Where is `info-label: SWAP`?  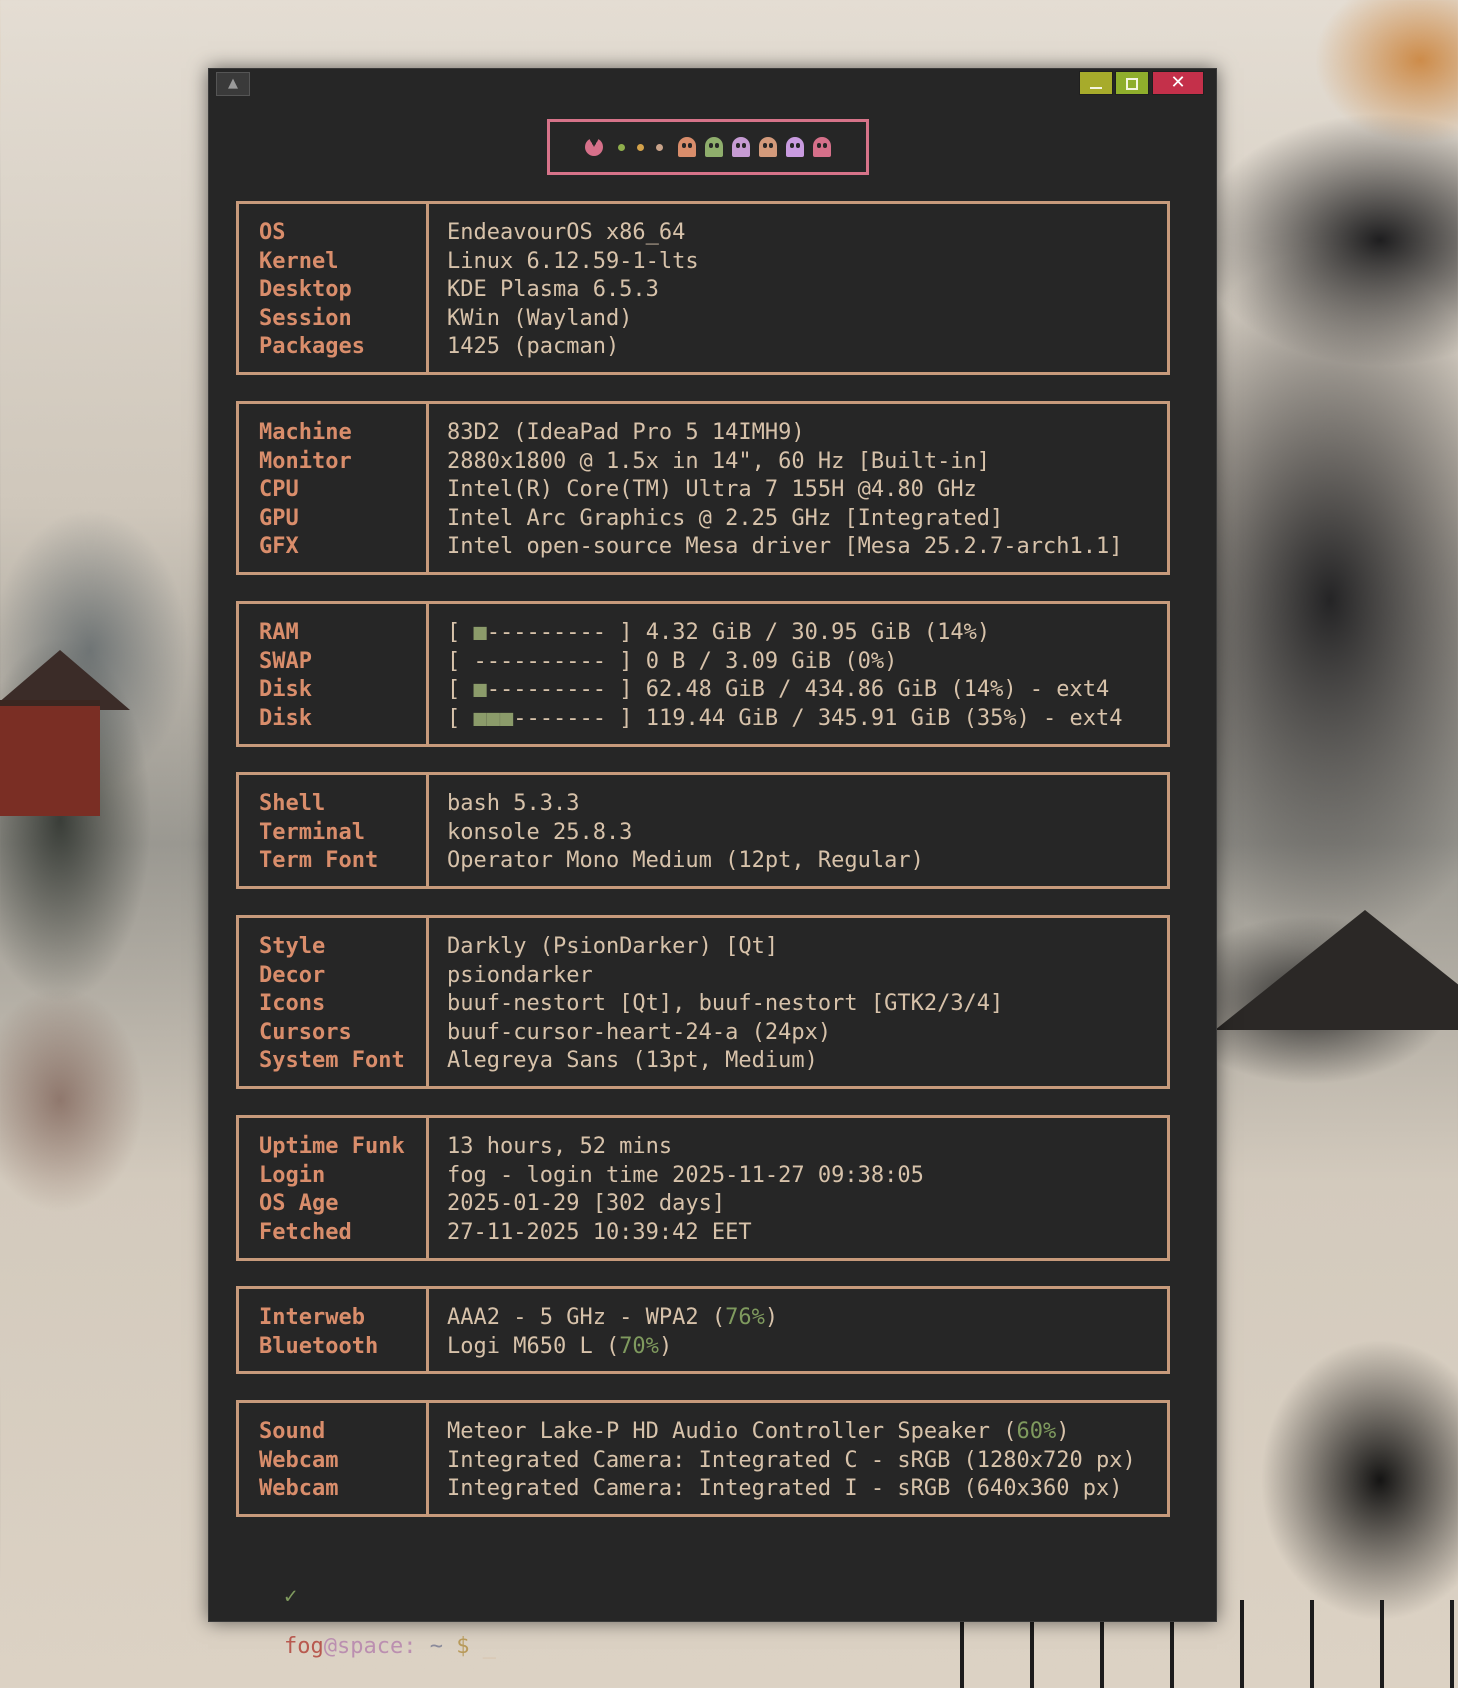
info-label: SWAP is located at coordinates (285, 661).